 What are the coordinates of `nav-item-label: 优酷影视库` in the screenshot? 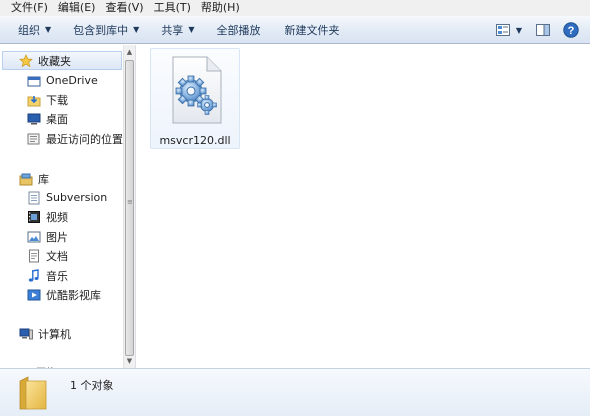 It's located at (73, 295).